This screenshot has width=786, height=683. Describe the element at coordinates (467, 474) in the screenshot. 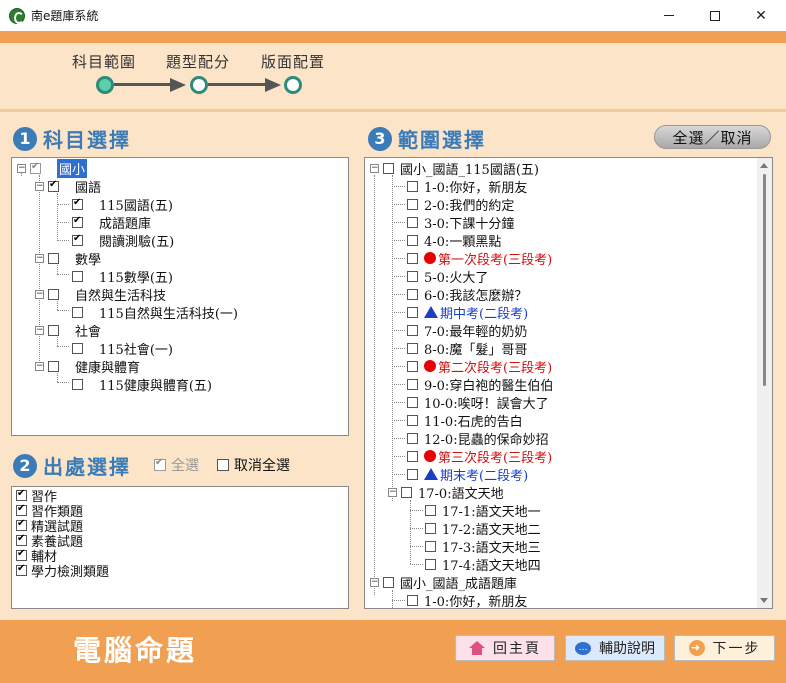

I see `range-lesson-17: 期末考(二段考)` at that location.